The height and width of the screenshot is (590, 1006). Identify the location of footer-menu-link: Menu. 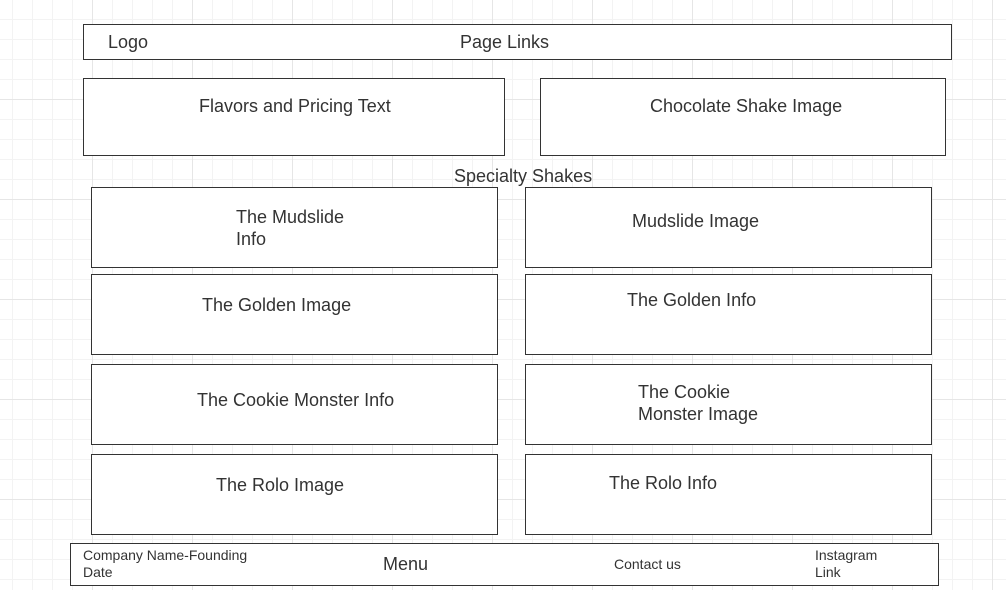
(405, 564).